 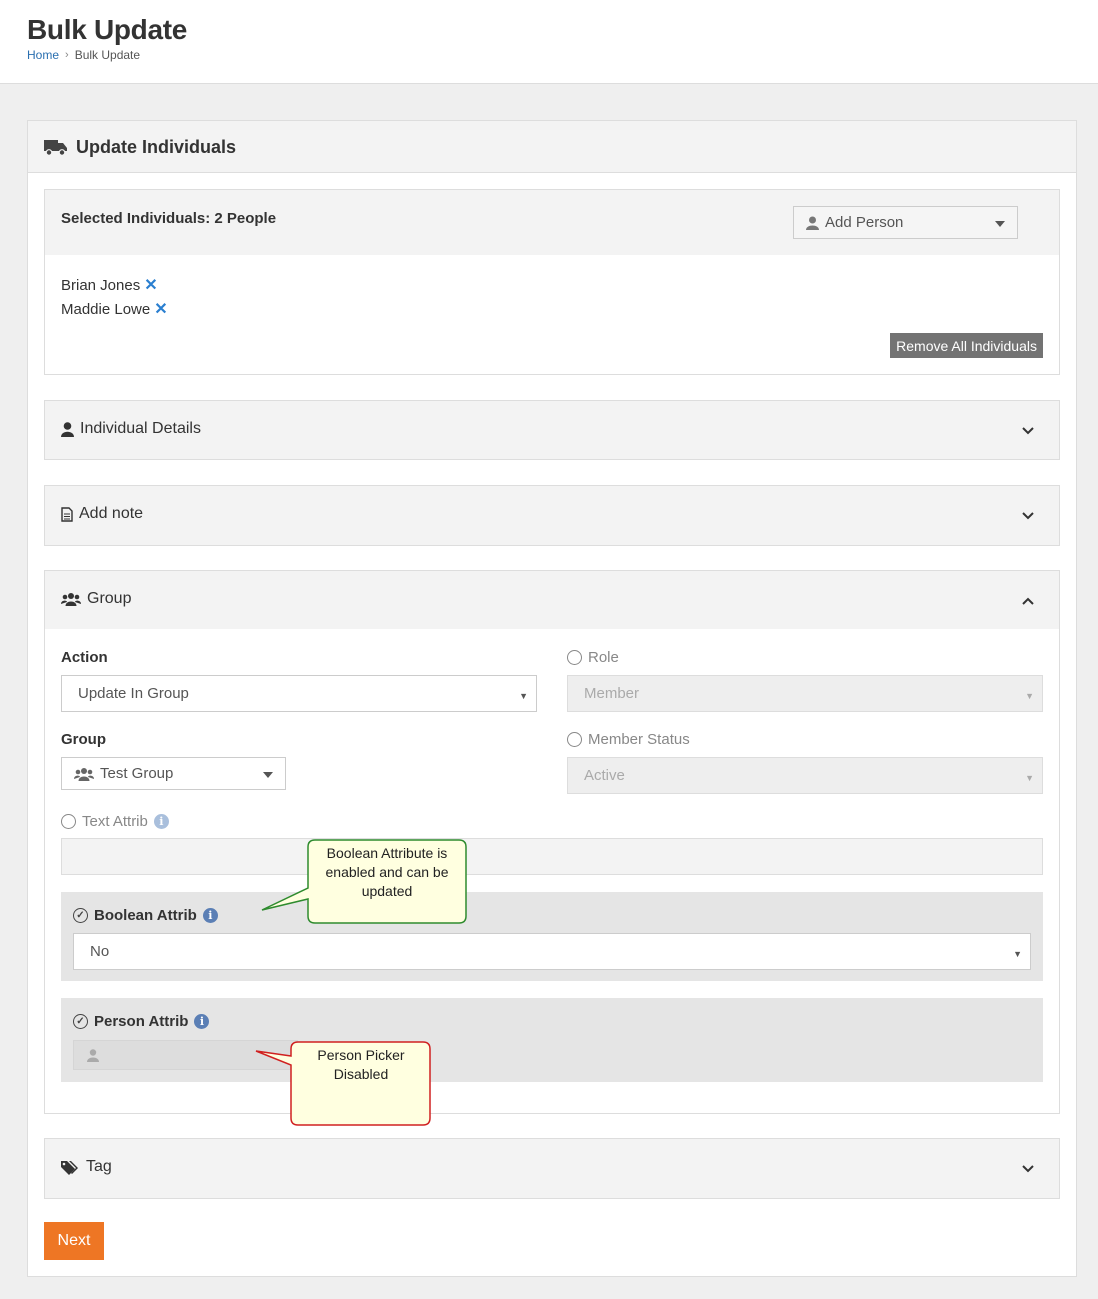 I want to click on person-callout-text: Person Picker Disabled, so click(x=361, y=1064).